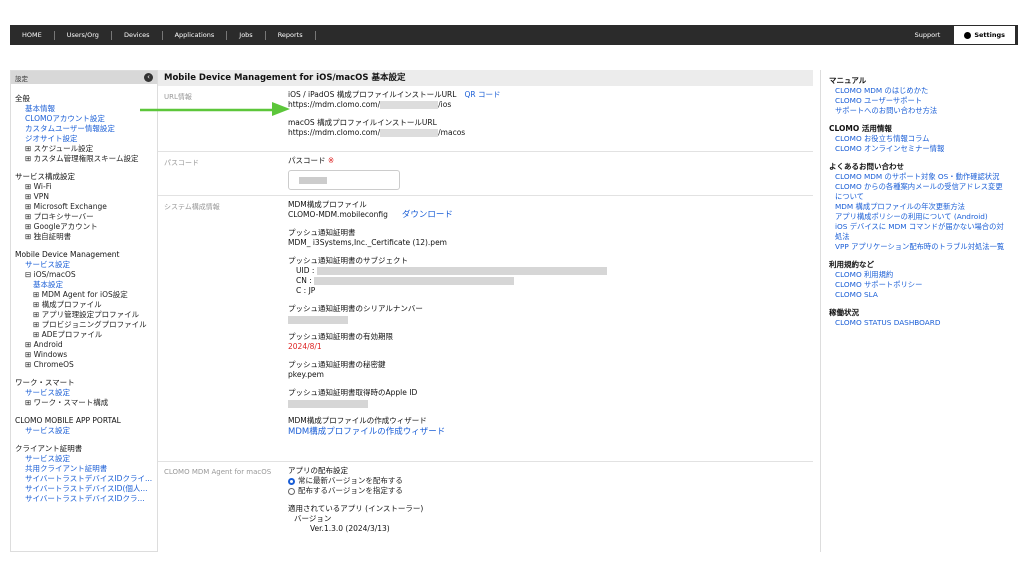 This screenshot has width=1024, height=576. Describe the element at coordinates (919, 247) in the screenshot. I see `help-link: VPP アプリケーション配布時のトラブル対処法一覧` at that location.